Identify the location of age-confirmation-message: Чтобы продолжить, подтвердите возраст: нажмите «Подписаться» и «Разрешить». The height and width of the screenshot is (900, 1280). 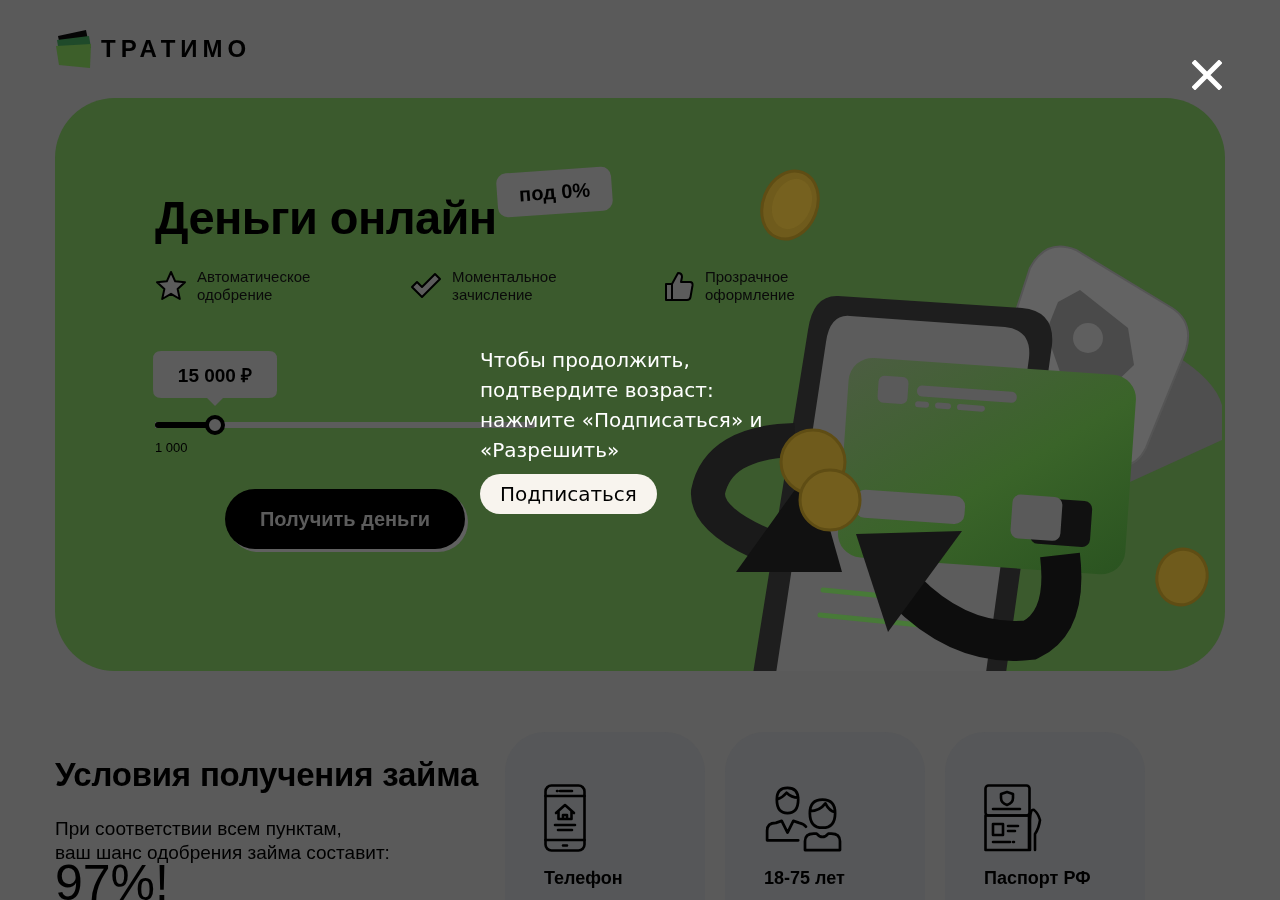
(621, 405).